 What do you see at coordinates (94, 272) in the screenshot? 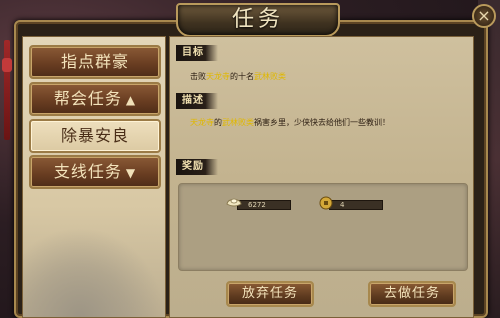
I see `mountain-painting-decoration` at bounding box center [94, 272].